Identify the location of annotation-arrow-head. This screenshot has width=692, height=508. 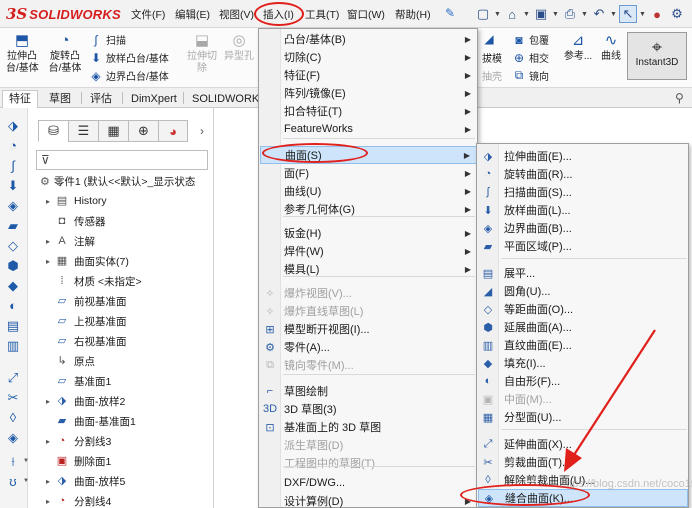
(573, 460).